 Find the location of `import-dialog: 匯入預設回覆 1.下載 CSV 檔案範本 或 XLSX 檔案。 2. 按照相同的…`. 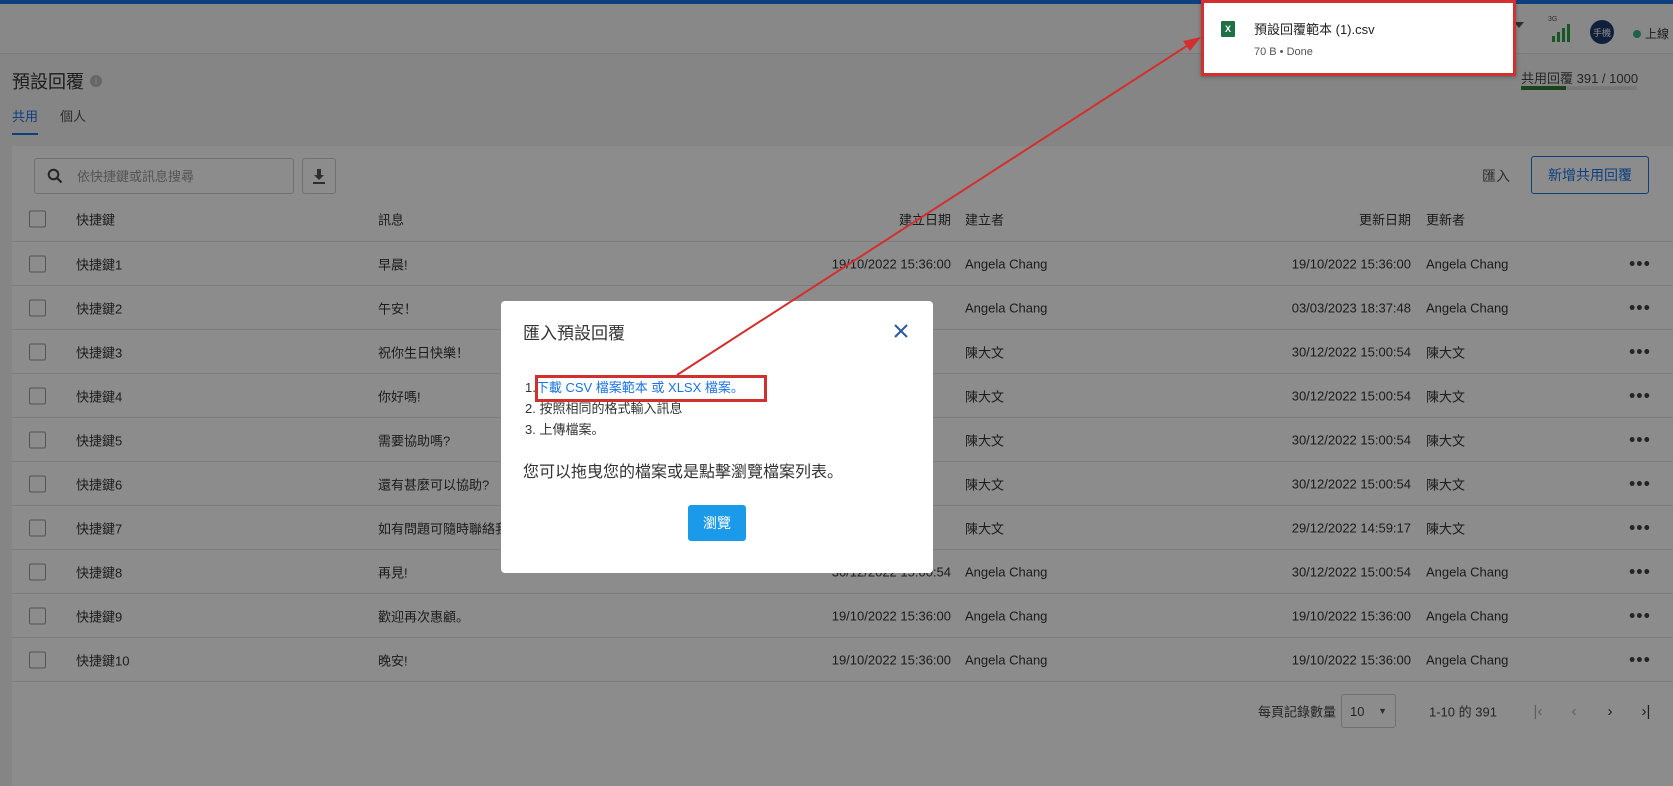

import-dialog: 匯入預設回覆 1.下載 CSV 檔案範本 或 XLSX 檔案。 2. 按照相同的… is located at coordinates (717, 437).